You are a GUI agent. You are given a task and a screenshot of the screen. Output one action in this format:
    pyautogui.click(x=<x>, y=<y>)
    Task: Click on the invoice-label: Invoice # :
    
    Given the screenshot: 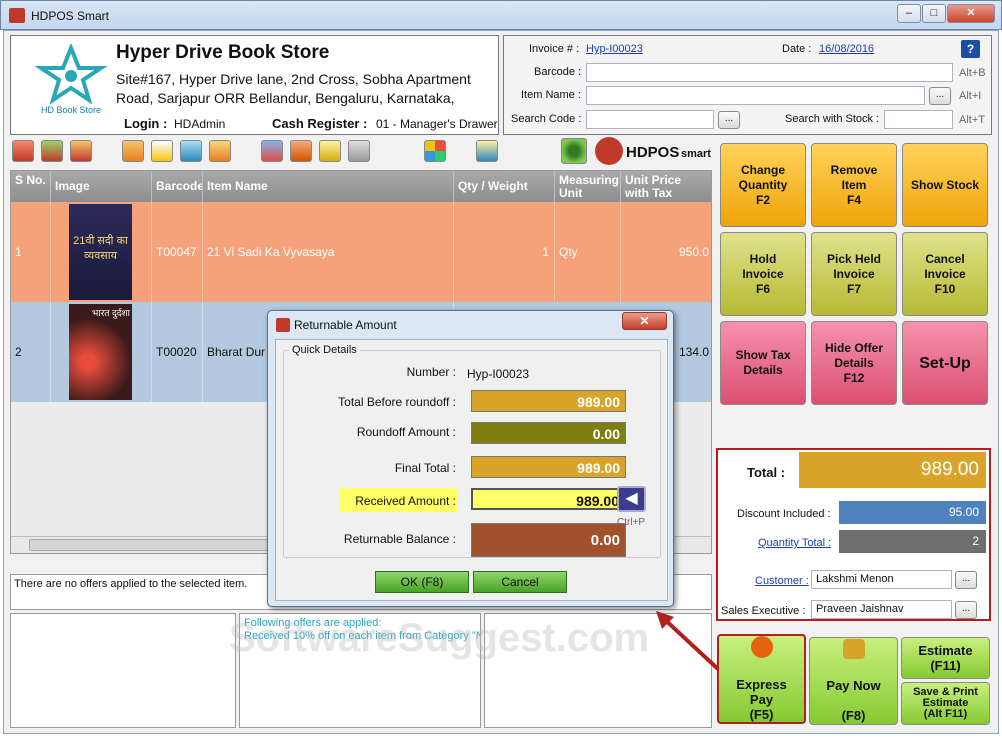 What is the action you would take?
    pyautogui.click(x=554, y=49)
    